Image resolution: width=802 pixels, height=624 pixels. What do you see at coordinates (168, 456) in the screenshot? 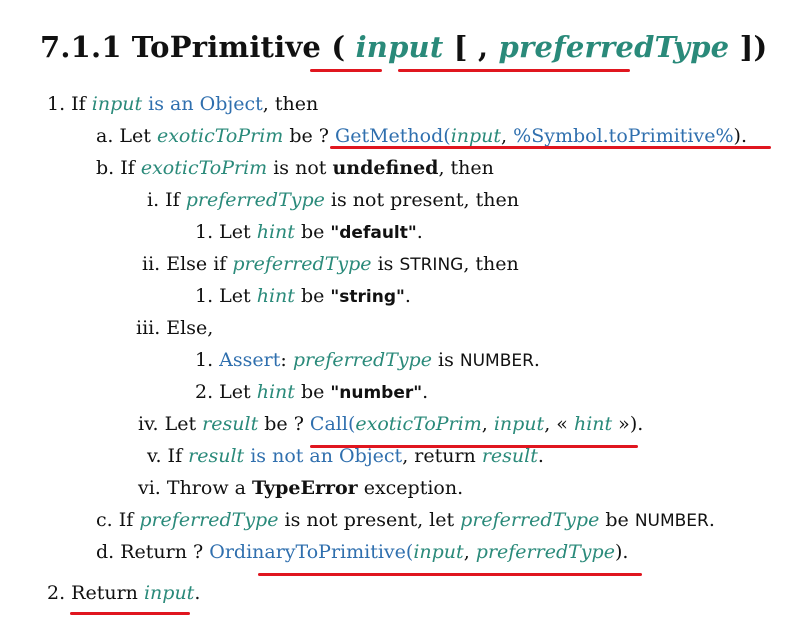
I see `step-prefix: v. If` at bounding box center [168, 456].